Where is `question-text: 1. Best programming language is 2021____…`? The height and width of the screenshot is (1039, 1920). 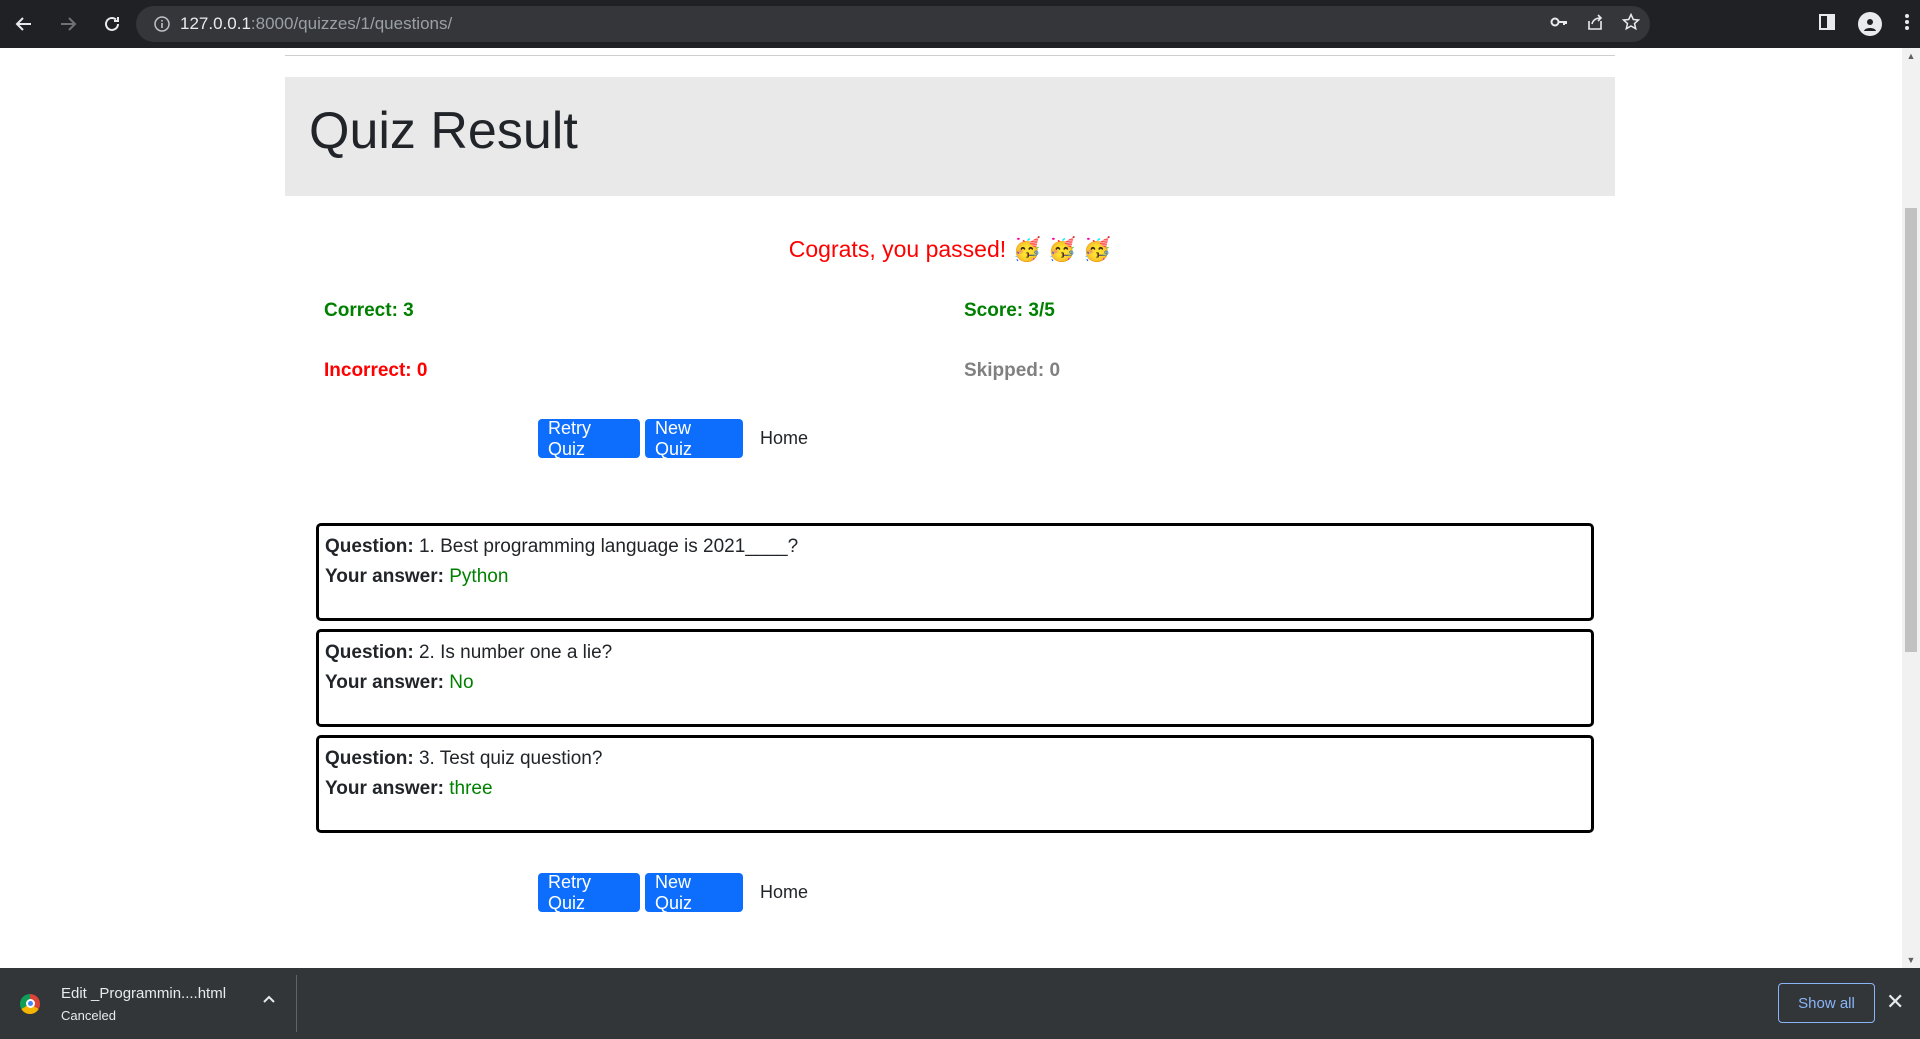
question-text: 1. Best programming language is 2021____… is located at coordinates (608, 546).